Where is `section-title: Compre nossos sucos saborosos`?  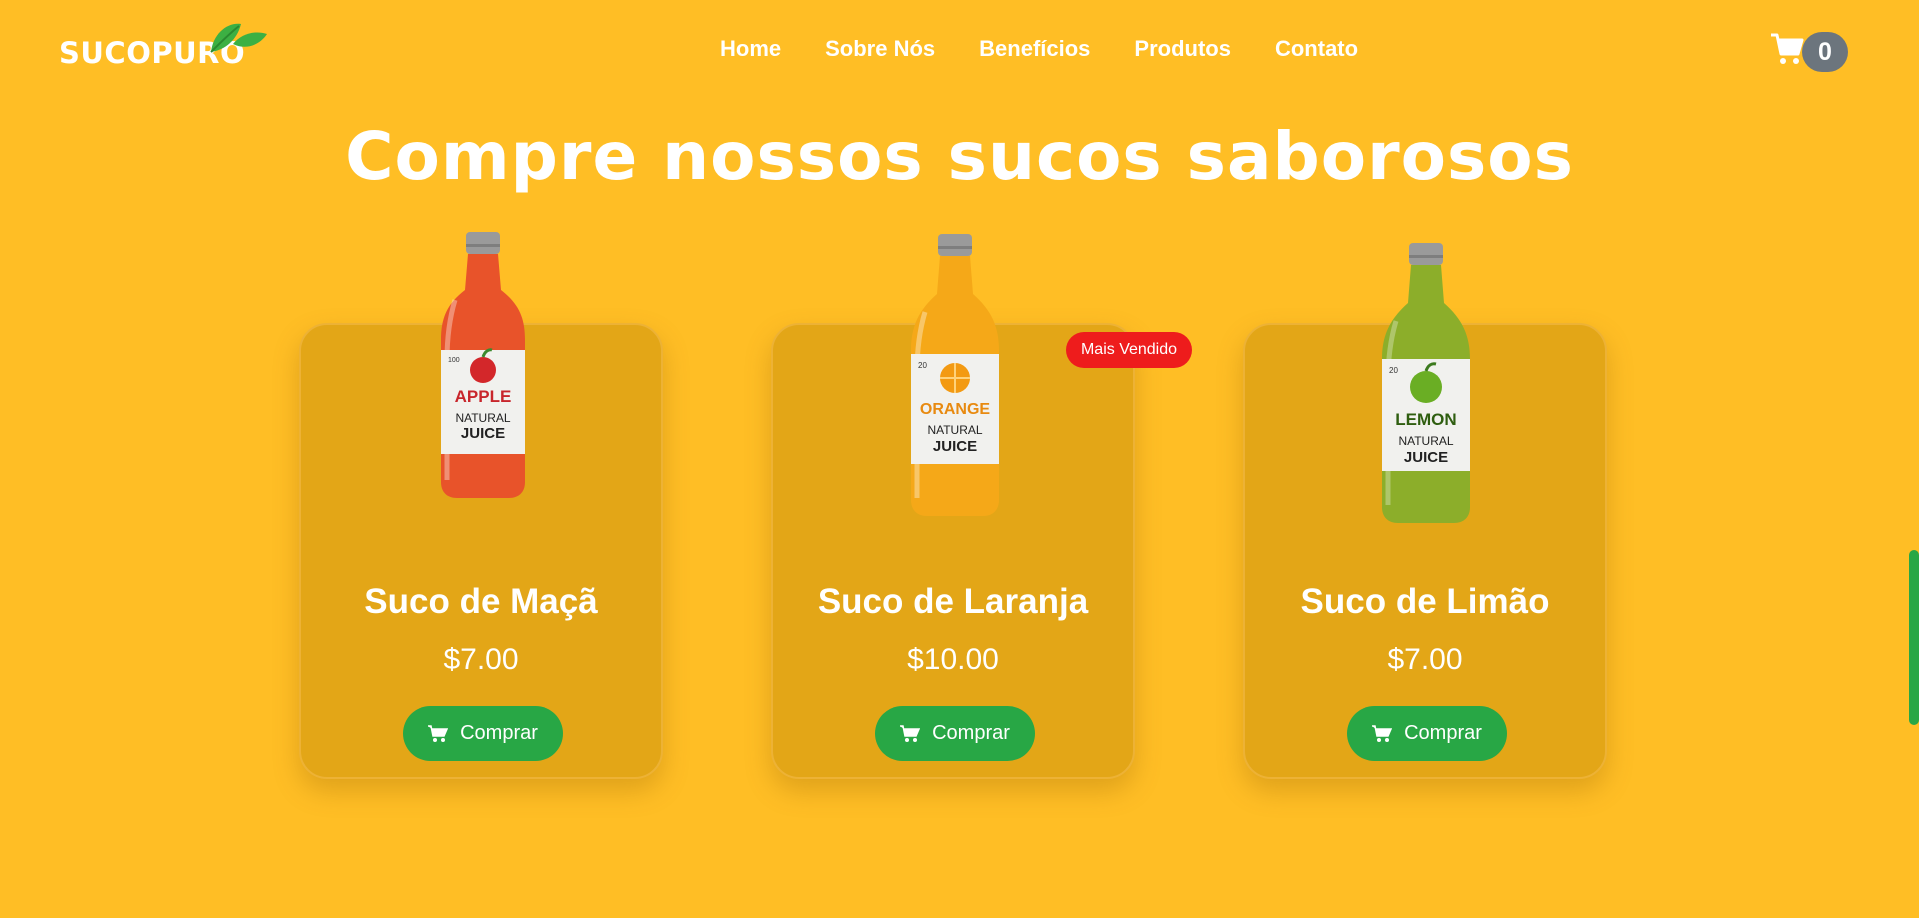 section-title: Compre nossos sucos saborosos is located at coordinates (959, 156).